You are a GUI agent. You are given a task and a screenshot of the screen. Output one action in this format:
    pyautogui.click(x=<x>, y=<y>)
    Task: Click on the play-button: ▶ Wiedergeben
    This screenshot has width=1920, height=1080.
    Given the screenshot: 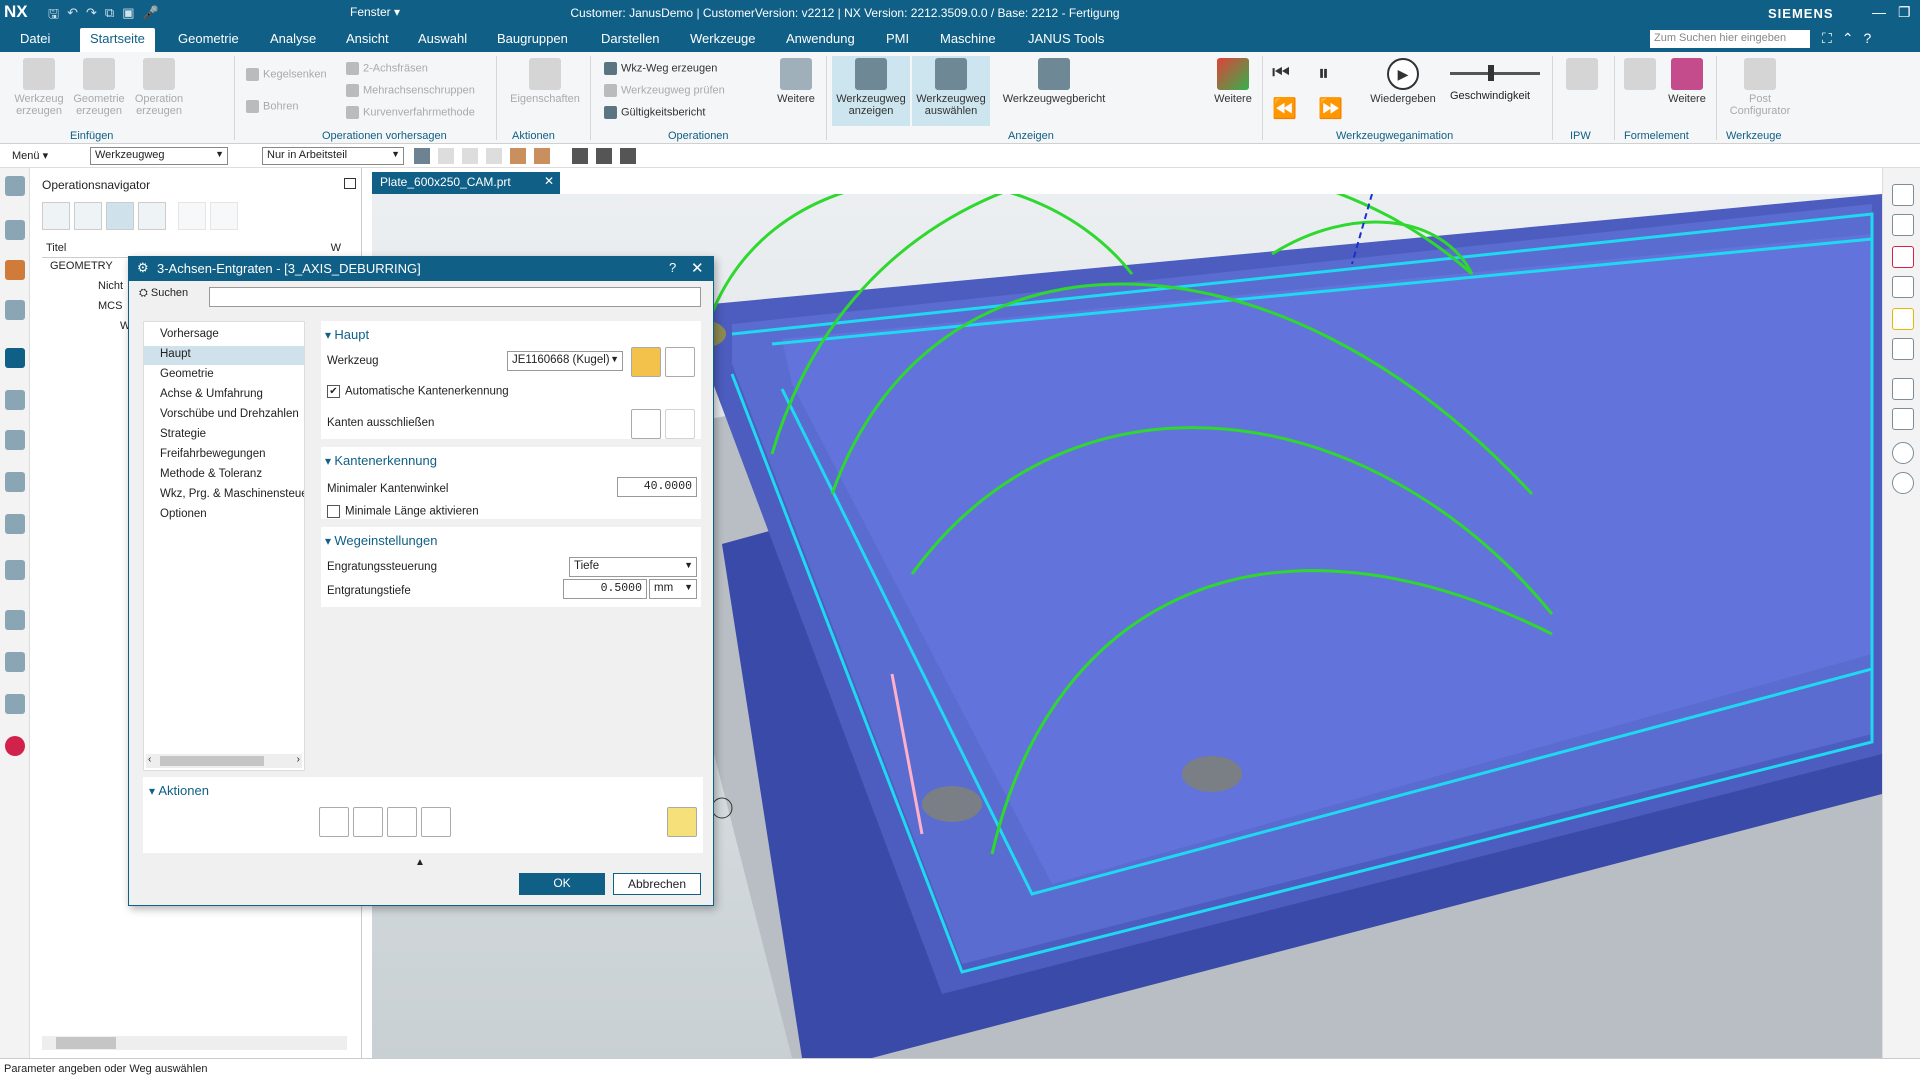 What is the action you would take?
    pyautogui.click(x=1403, y=81)
    